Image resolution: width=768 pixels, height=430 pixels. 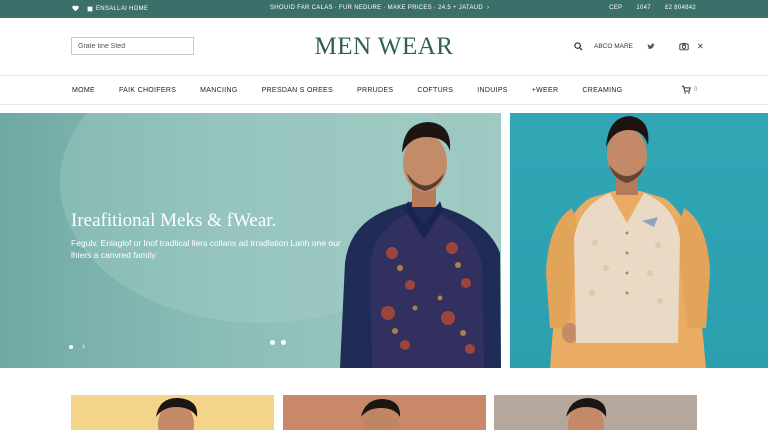 What do you see at coordinates (75, 8) in the screenshot?
I see `heart-icon` at bounding box center [75, 8].